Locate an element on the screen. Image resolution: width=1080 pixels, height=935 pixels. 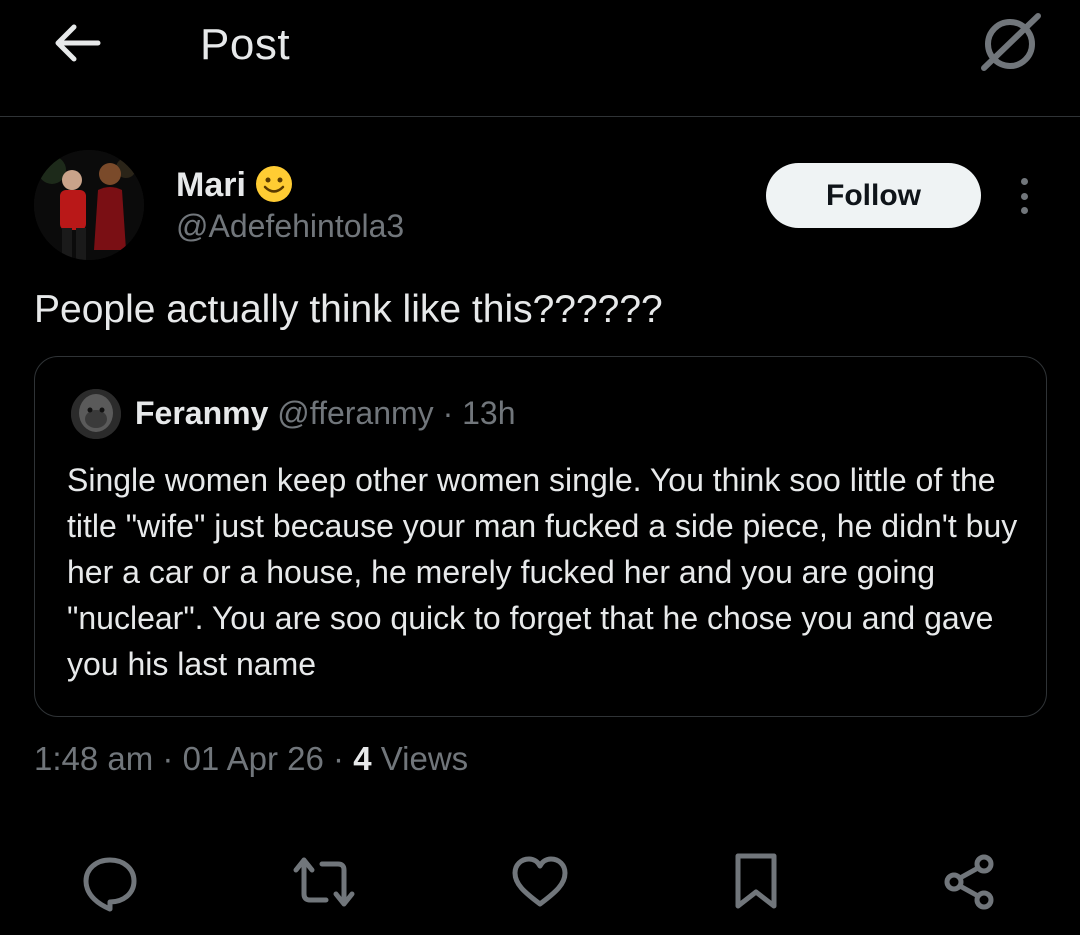
bookmark-button is located at coordinates (756, 882).